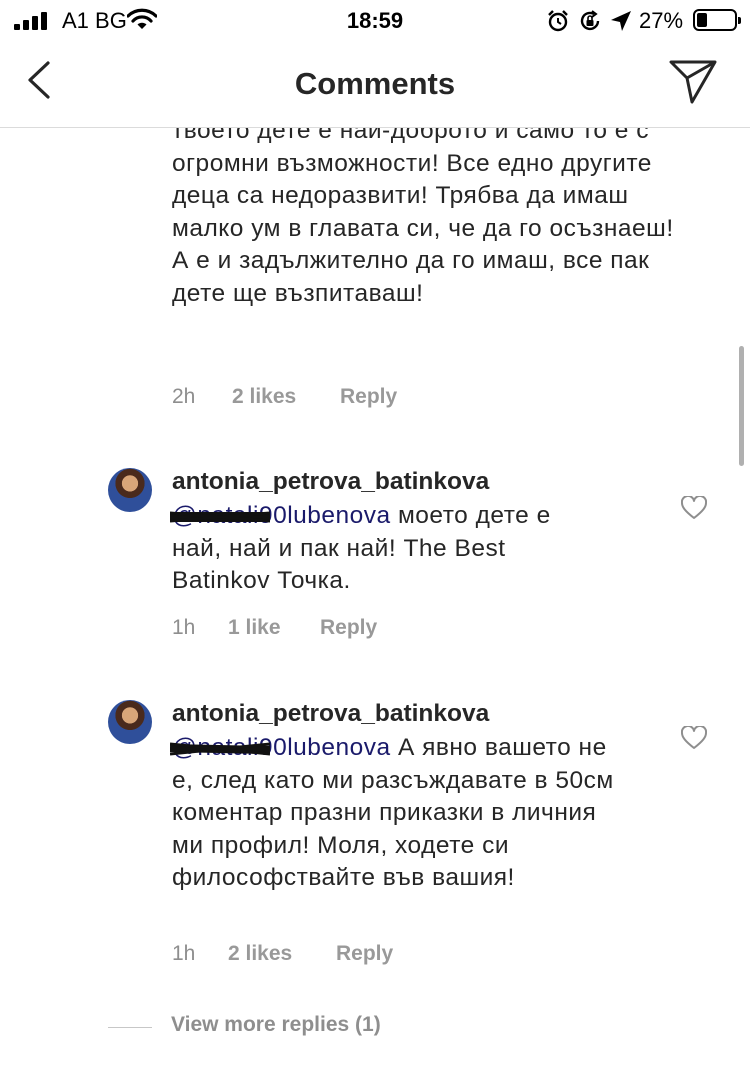 The height and width of the screenshot is (1075, 750). I want to click on clock: 18:59, so click(375, 20).